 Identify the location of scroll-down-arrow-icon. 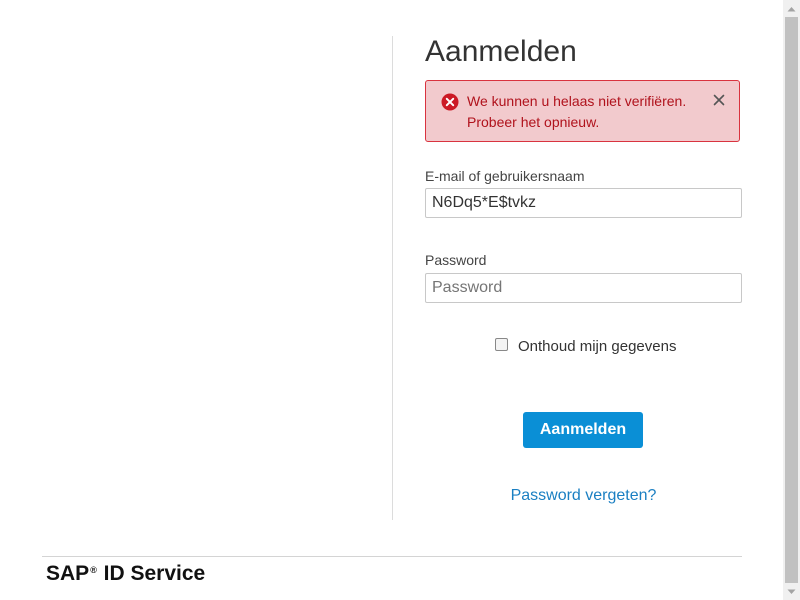
(791, 591).